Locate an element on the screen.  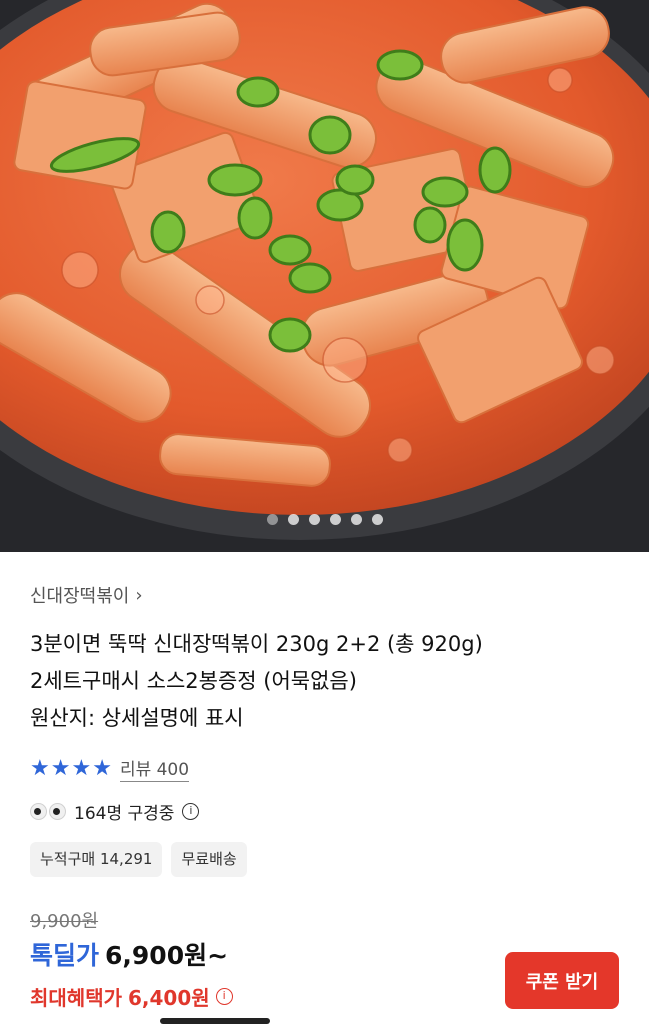
review-count-link: 리뷰 400 is located at coordinates (154, 768).